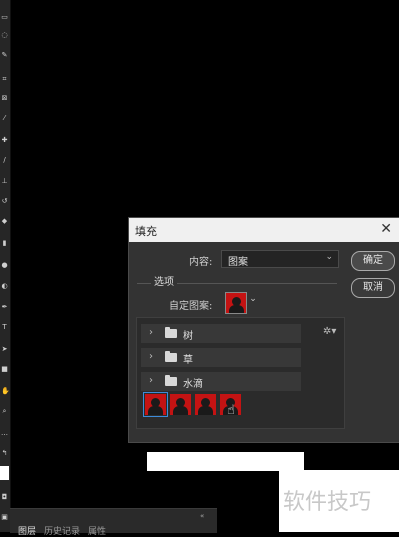 The width and height of the screenshot is (399, 537). What do you see at coordinates (329, 331) in the screenshot?
I see `gear-icon: ✲▾` at bounding box center [329, 331].